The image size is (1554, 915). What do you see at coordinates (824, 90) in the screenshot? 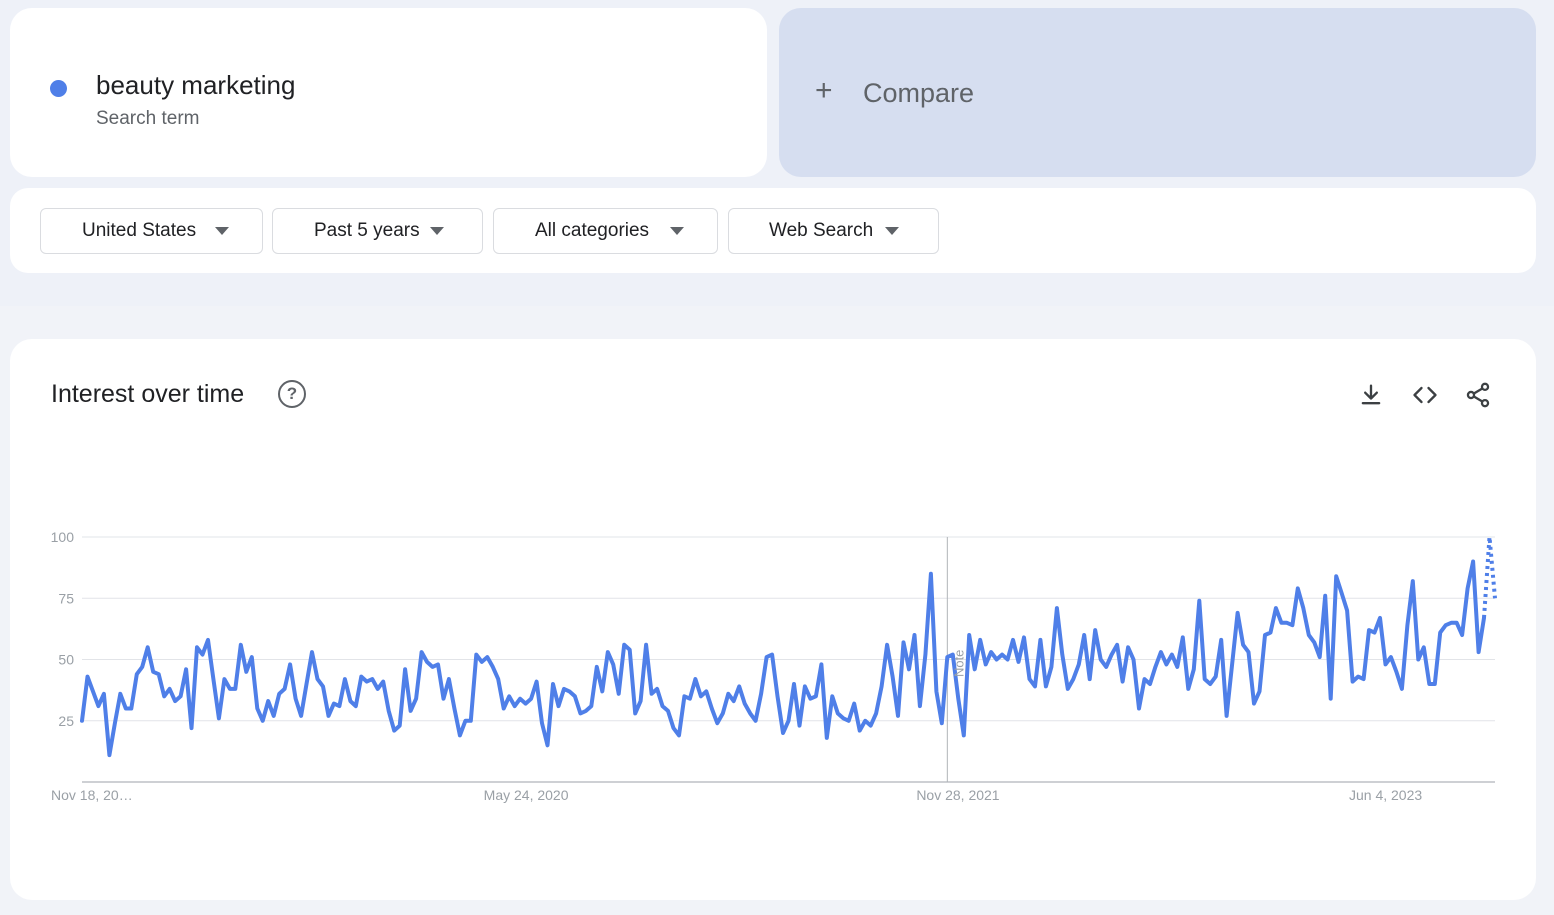
I see `plus-icon: +` at bounding box center [824, 90].